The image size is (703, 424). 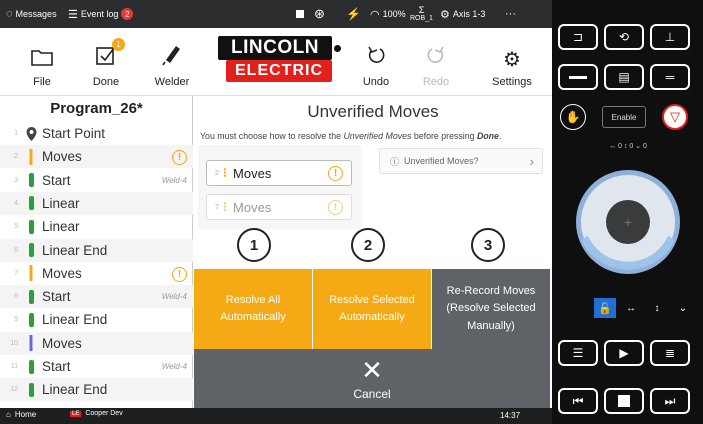 I want to click on pendant-minus-button, so click(x=578, y=77).